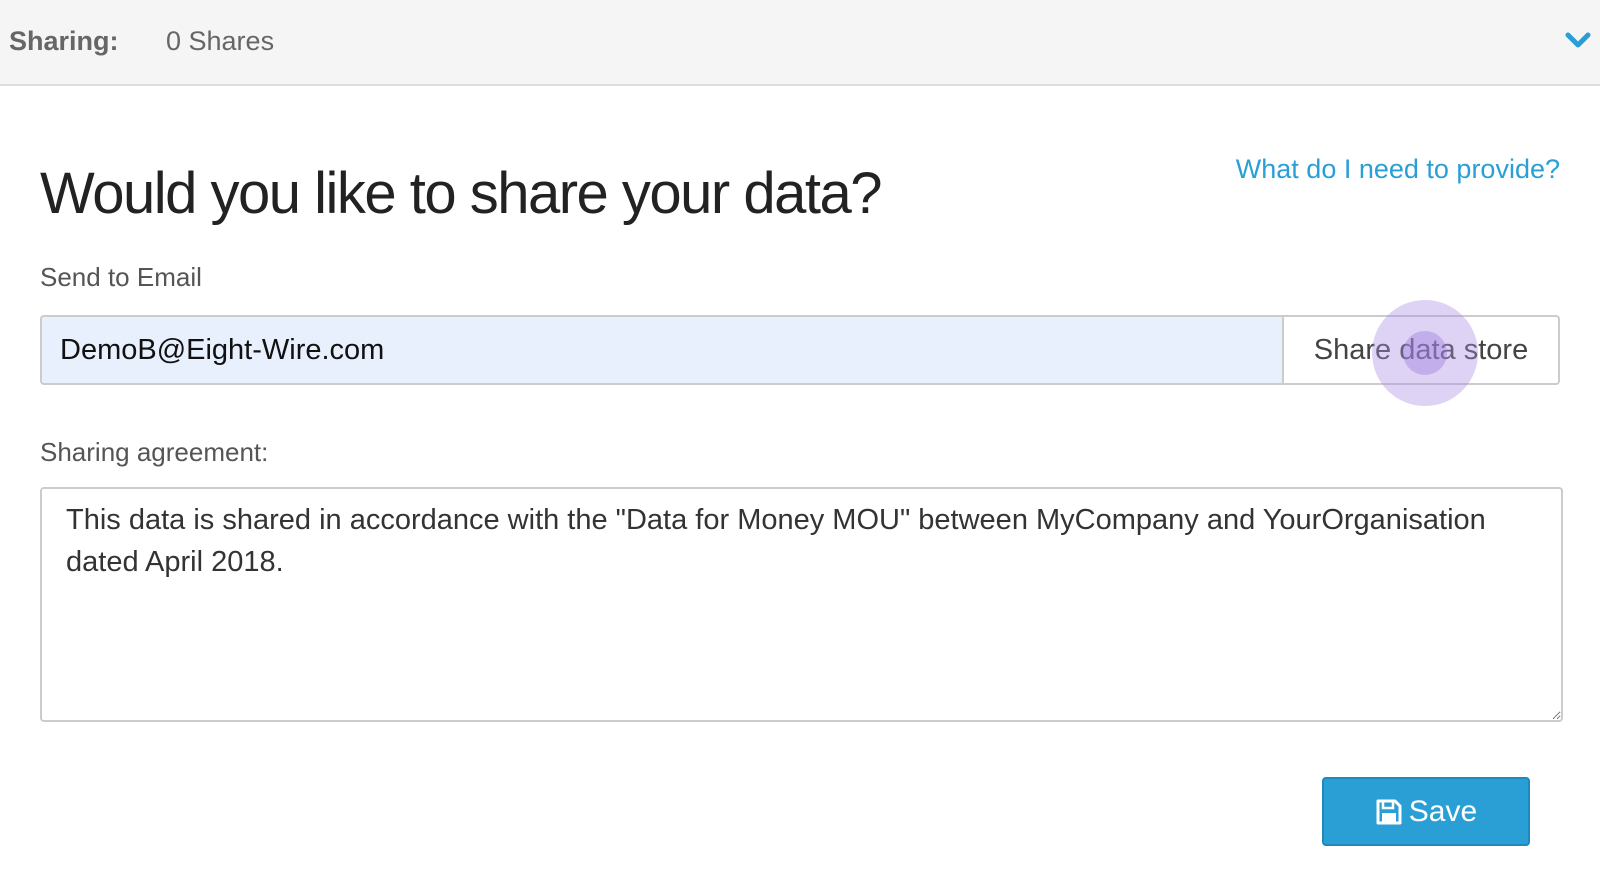 The width and height of the screenshot is (1600, 878). I want to click on shares-count: 0 Shares, so click(220, 41).